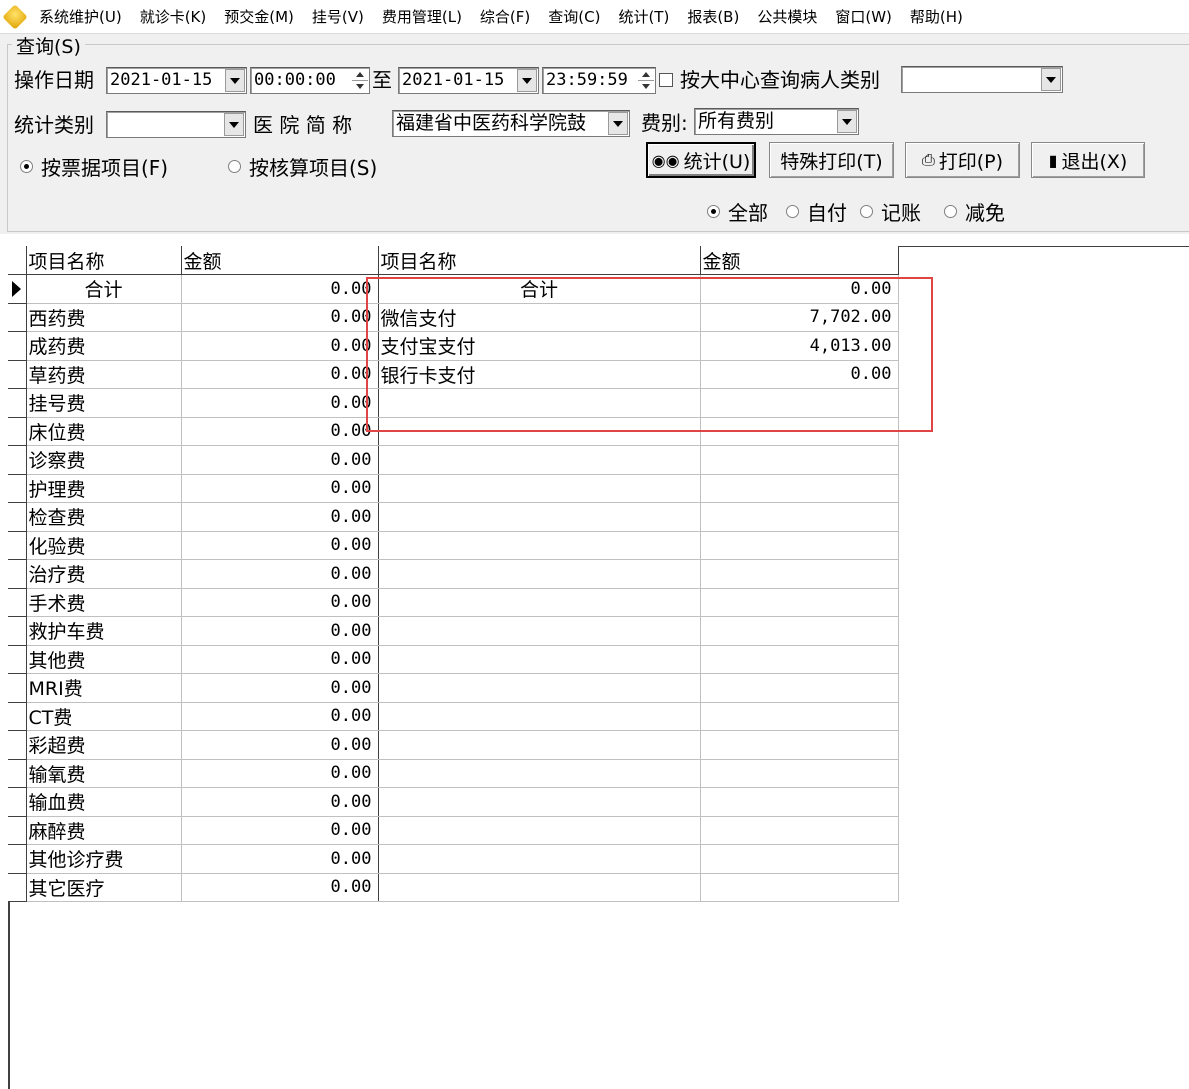 This screenshot has height=1089, width=1189. Describe the element at coordinates (539, 317) in the screenshot. I see `cell-item-name-2: 微信支付` at that location.